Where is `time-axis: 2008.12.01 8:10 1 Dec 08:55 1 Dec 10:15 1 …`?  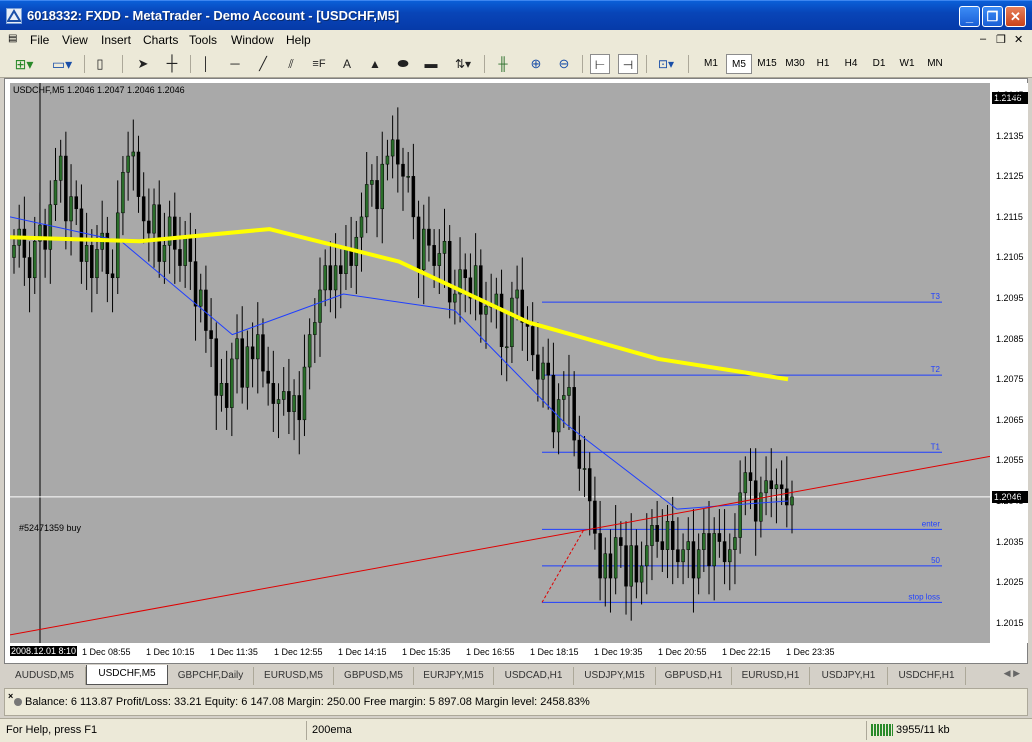
time-axis: 2008.12.01 8:10 1 Dec 08:55 1 Dec 10:15 1 … is located at coordinates (500, 653).